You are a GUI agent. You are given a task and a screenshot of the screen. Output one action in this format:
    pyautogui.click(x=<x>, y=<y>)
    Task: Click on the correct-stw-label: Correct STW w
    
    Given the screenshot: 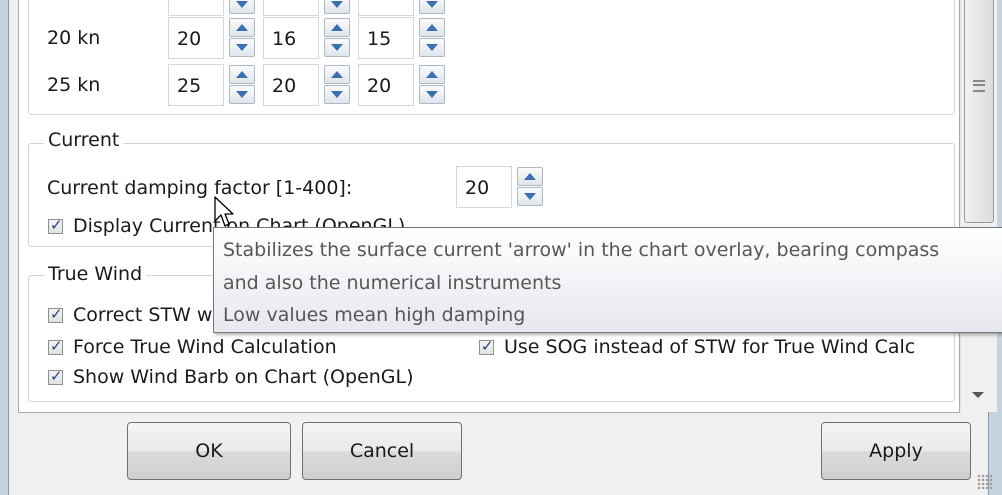 What is the action you would take?
    pyautogui.click(x=143, y=315)
    